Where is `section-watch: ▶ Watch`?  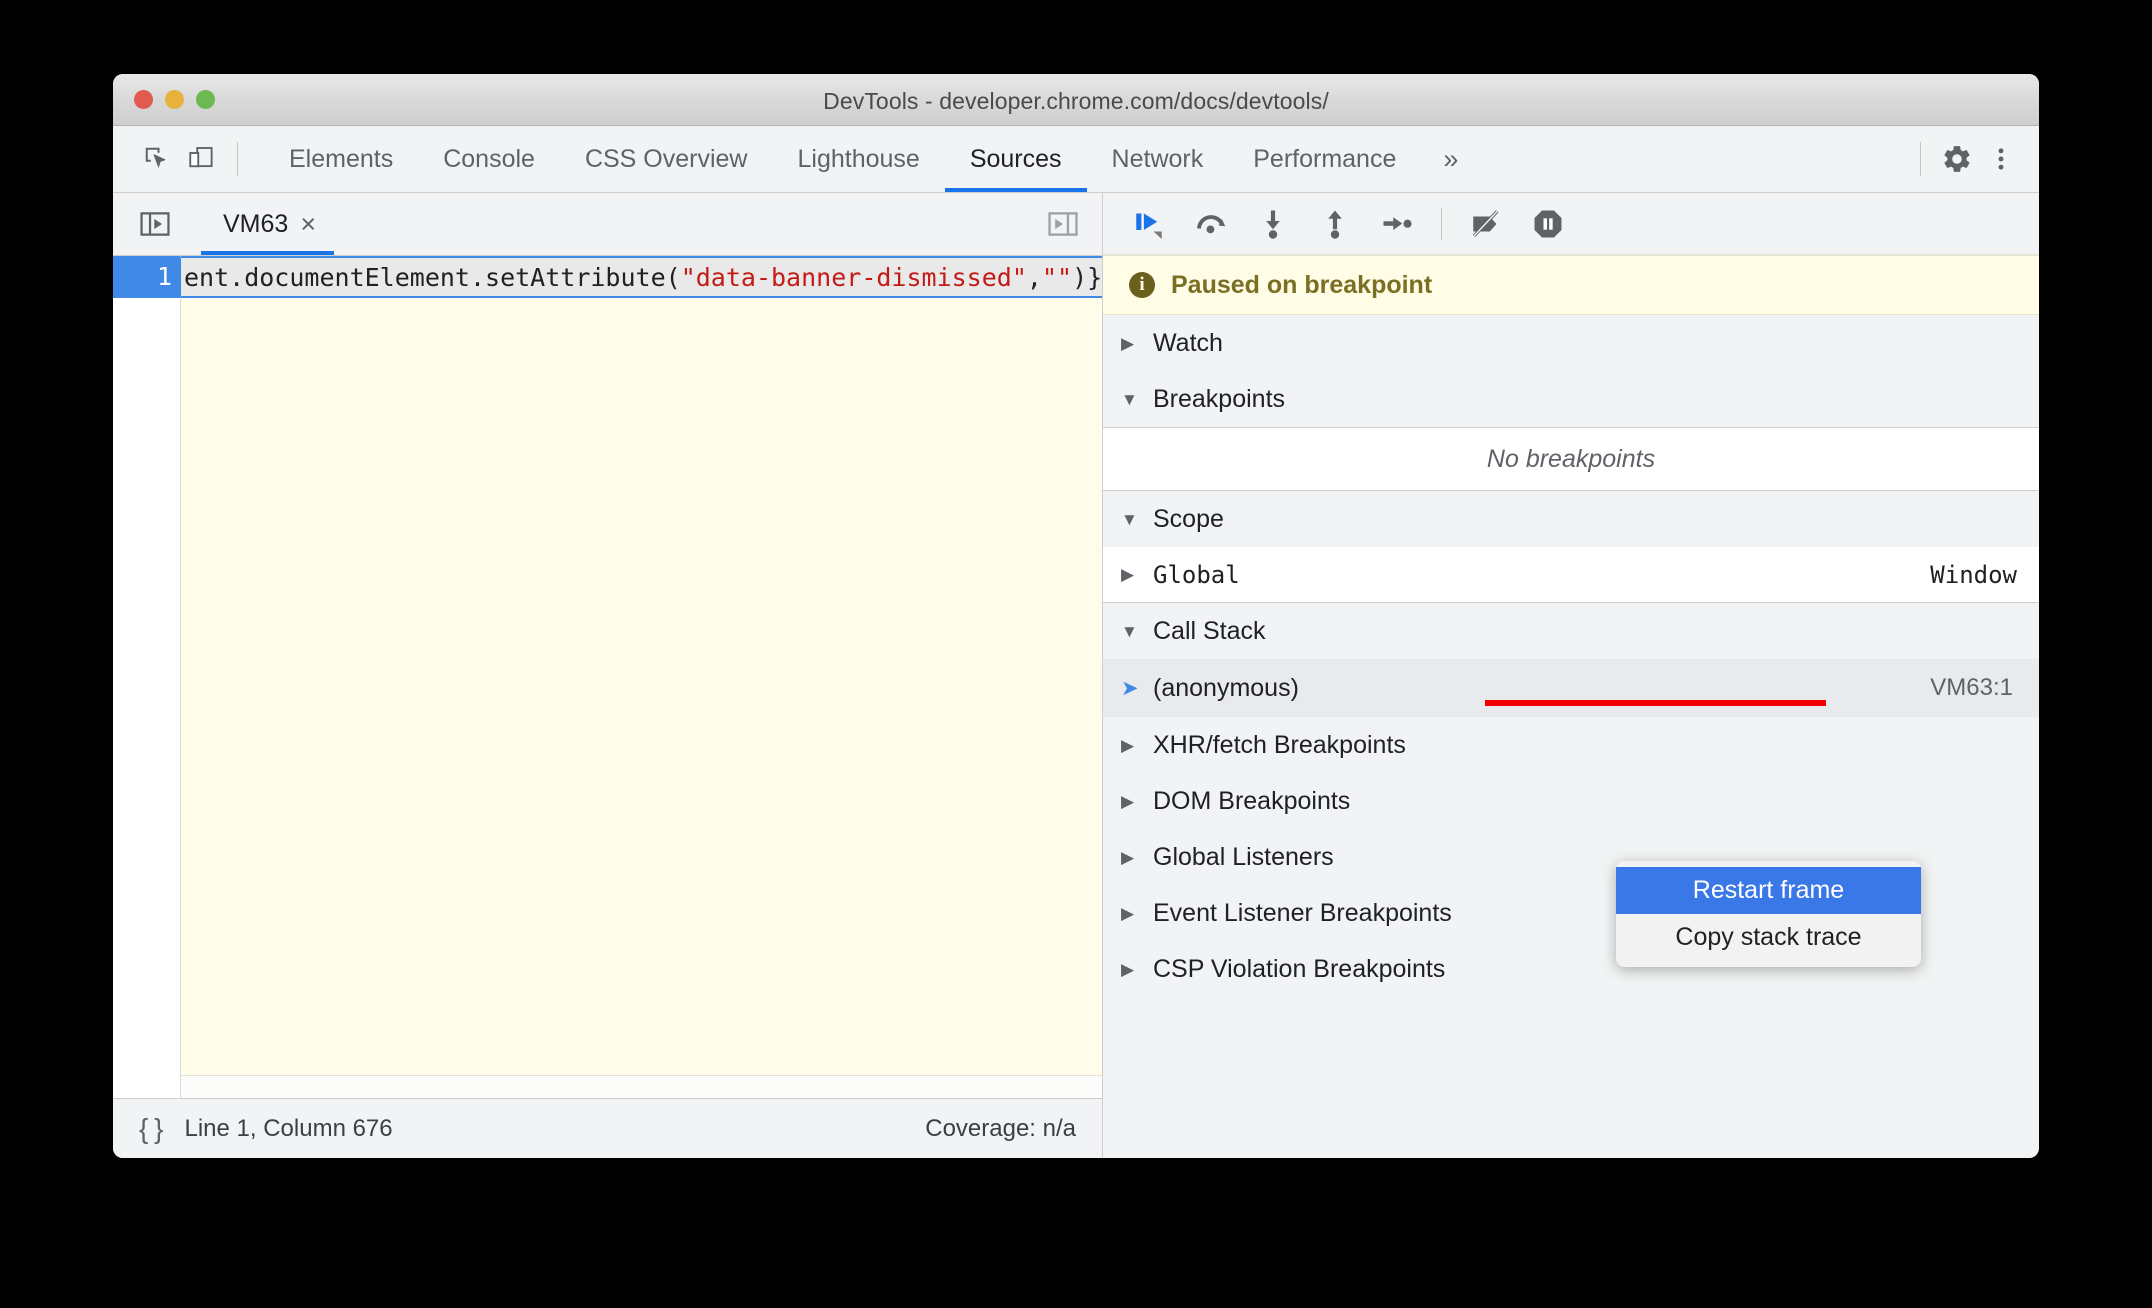
section-watch: ▶ Watch is located at coordinates (1571, 343).